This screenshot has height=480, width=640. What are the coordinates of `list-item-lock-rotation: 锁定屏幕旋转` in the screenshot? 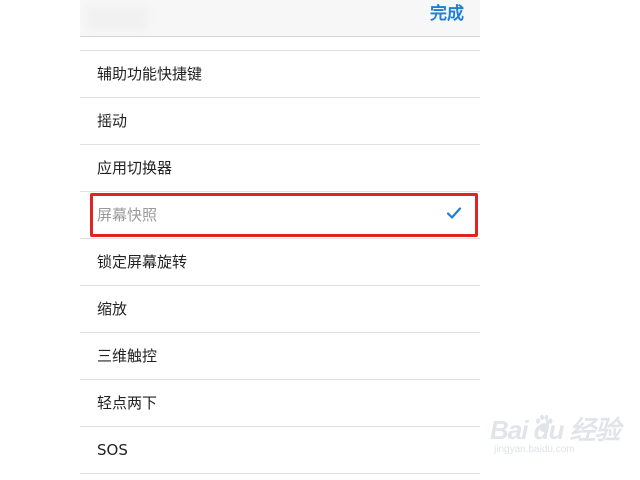 It's located at (280, 262).